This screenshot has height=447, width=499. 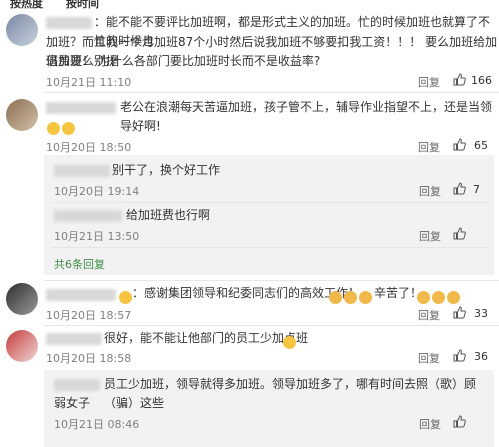 What do you see at coordinates (481, 313) in the screenshot?
I see `like-count: 33` at bounding box center [481, 313].